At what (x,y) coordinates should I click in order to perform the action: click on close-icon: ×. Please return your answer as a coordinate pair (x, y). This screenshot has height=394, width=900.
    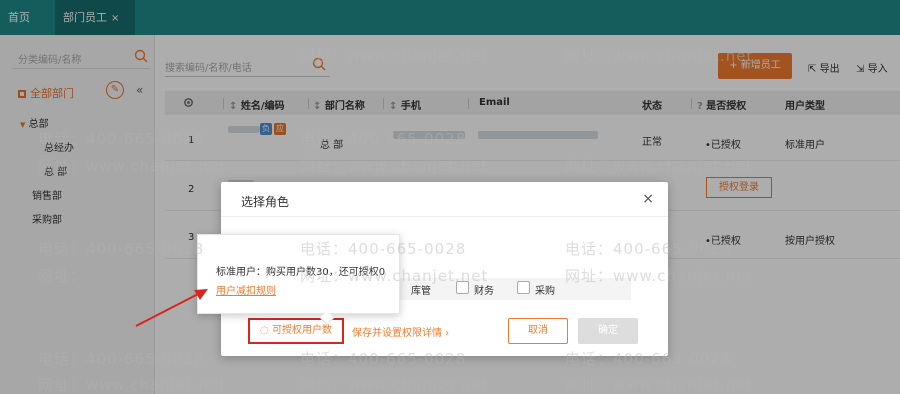
    Looking at the image, I should click on (648, 199).